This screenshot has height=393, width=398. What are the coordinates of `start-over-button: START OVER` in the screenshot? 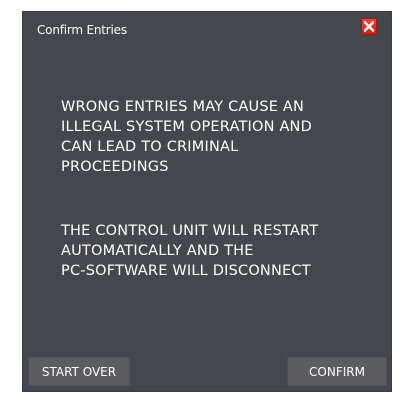 It's located at (79, 371).